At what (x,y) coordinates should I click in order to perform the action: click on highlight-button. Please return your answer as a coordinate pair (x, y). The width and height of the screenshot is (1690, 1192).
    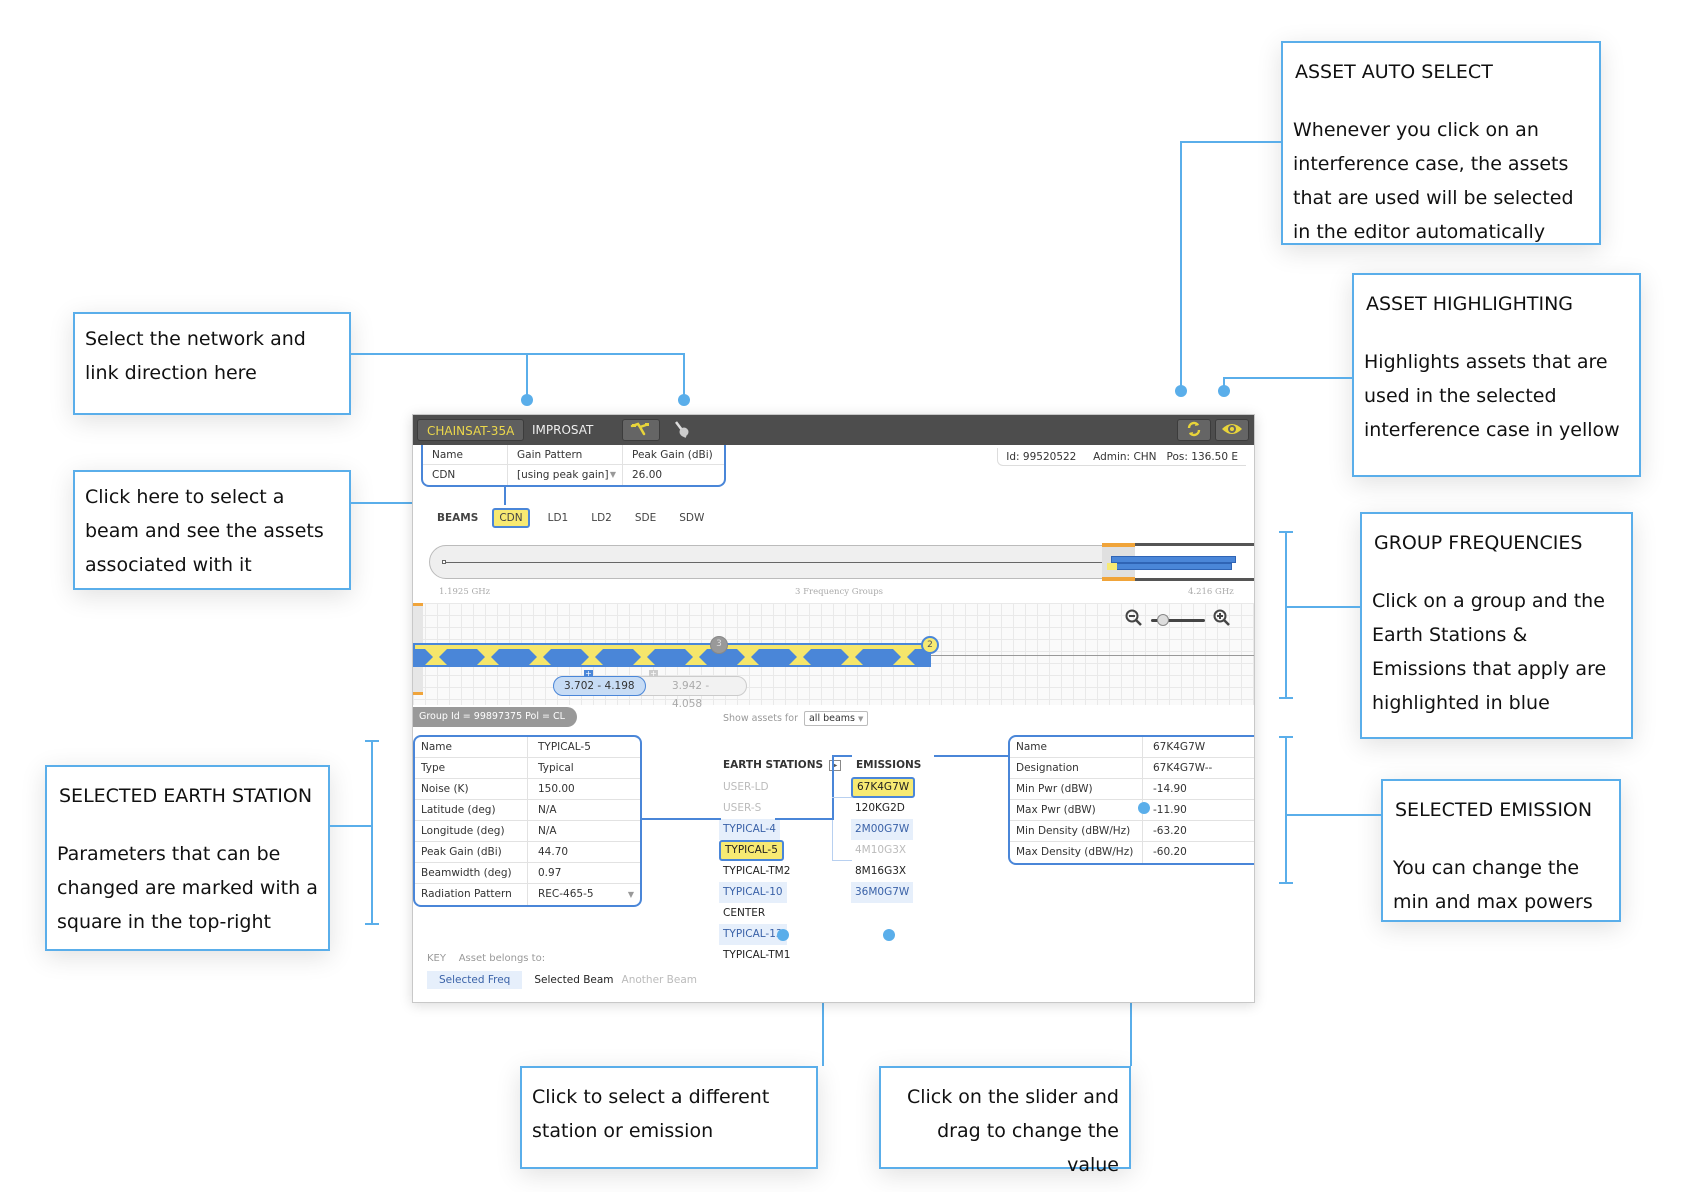
    Looking at the image, I should click on (1232, 430).